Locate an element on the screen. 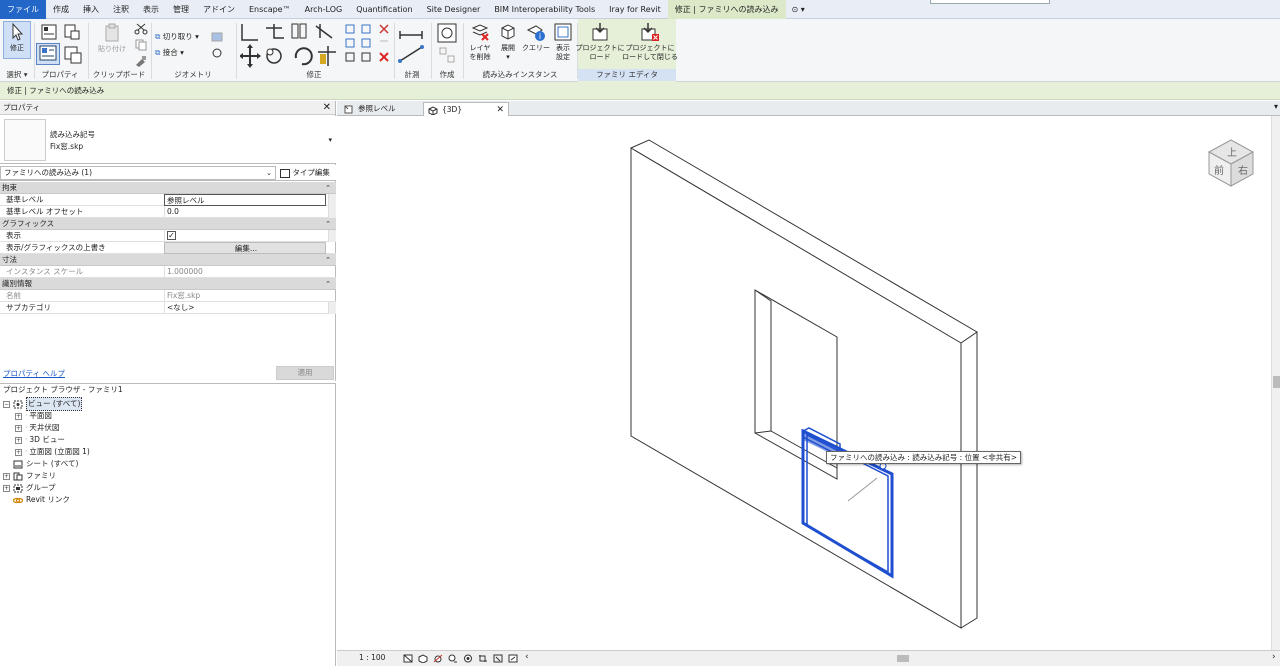 The height and width of the screenshot is (666, 1280). tab-file: ファイル is located at coordinates (23, 9).